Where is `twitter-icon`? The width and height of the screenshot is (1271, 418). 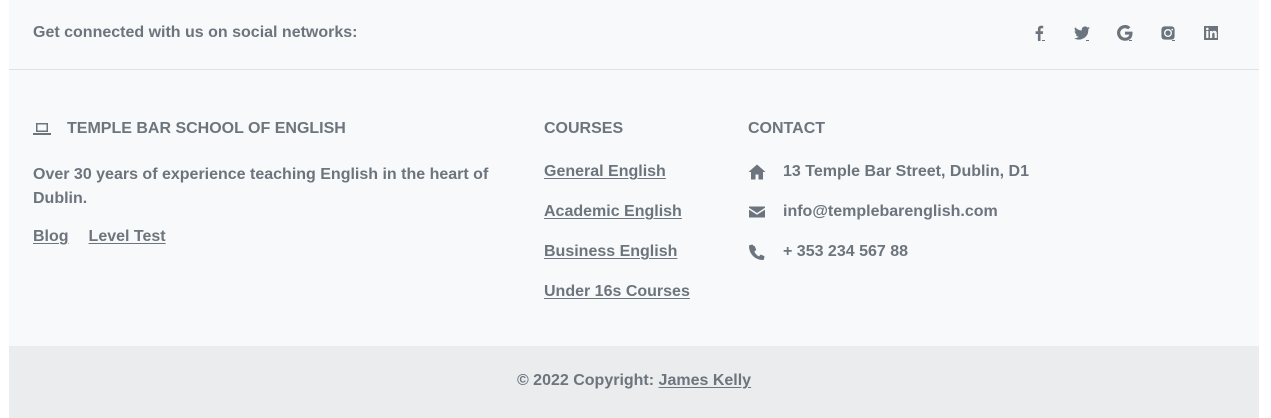 twitter-icon is located at coordinates (1082, 33).